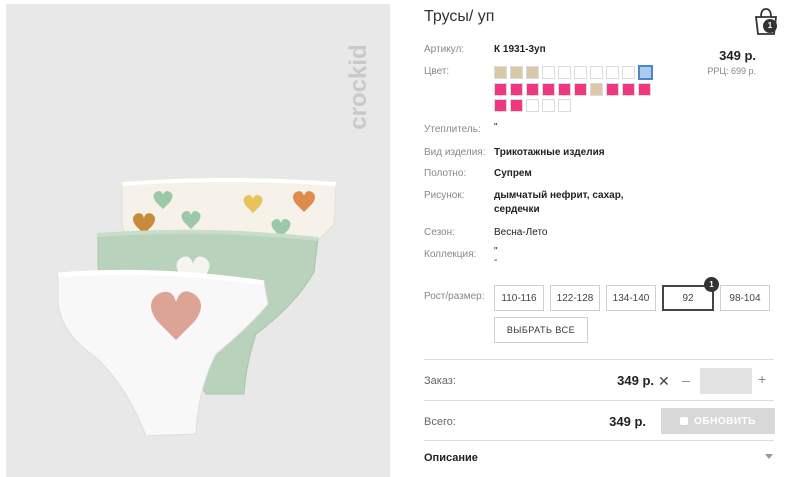 The width and height of the screenshot is (800, 477). I want to click on color-swatches, so click(579, 88).